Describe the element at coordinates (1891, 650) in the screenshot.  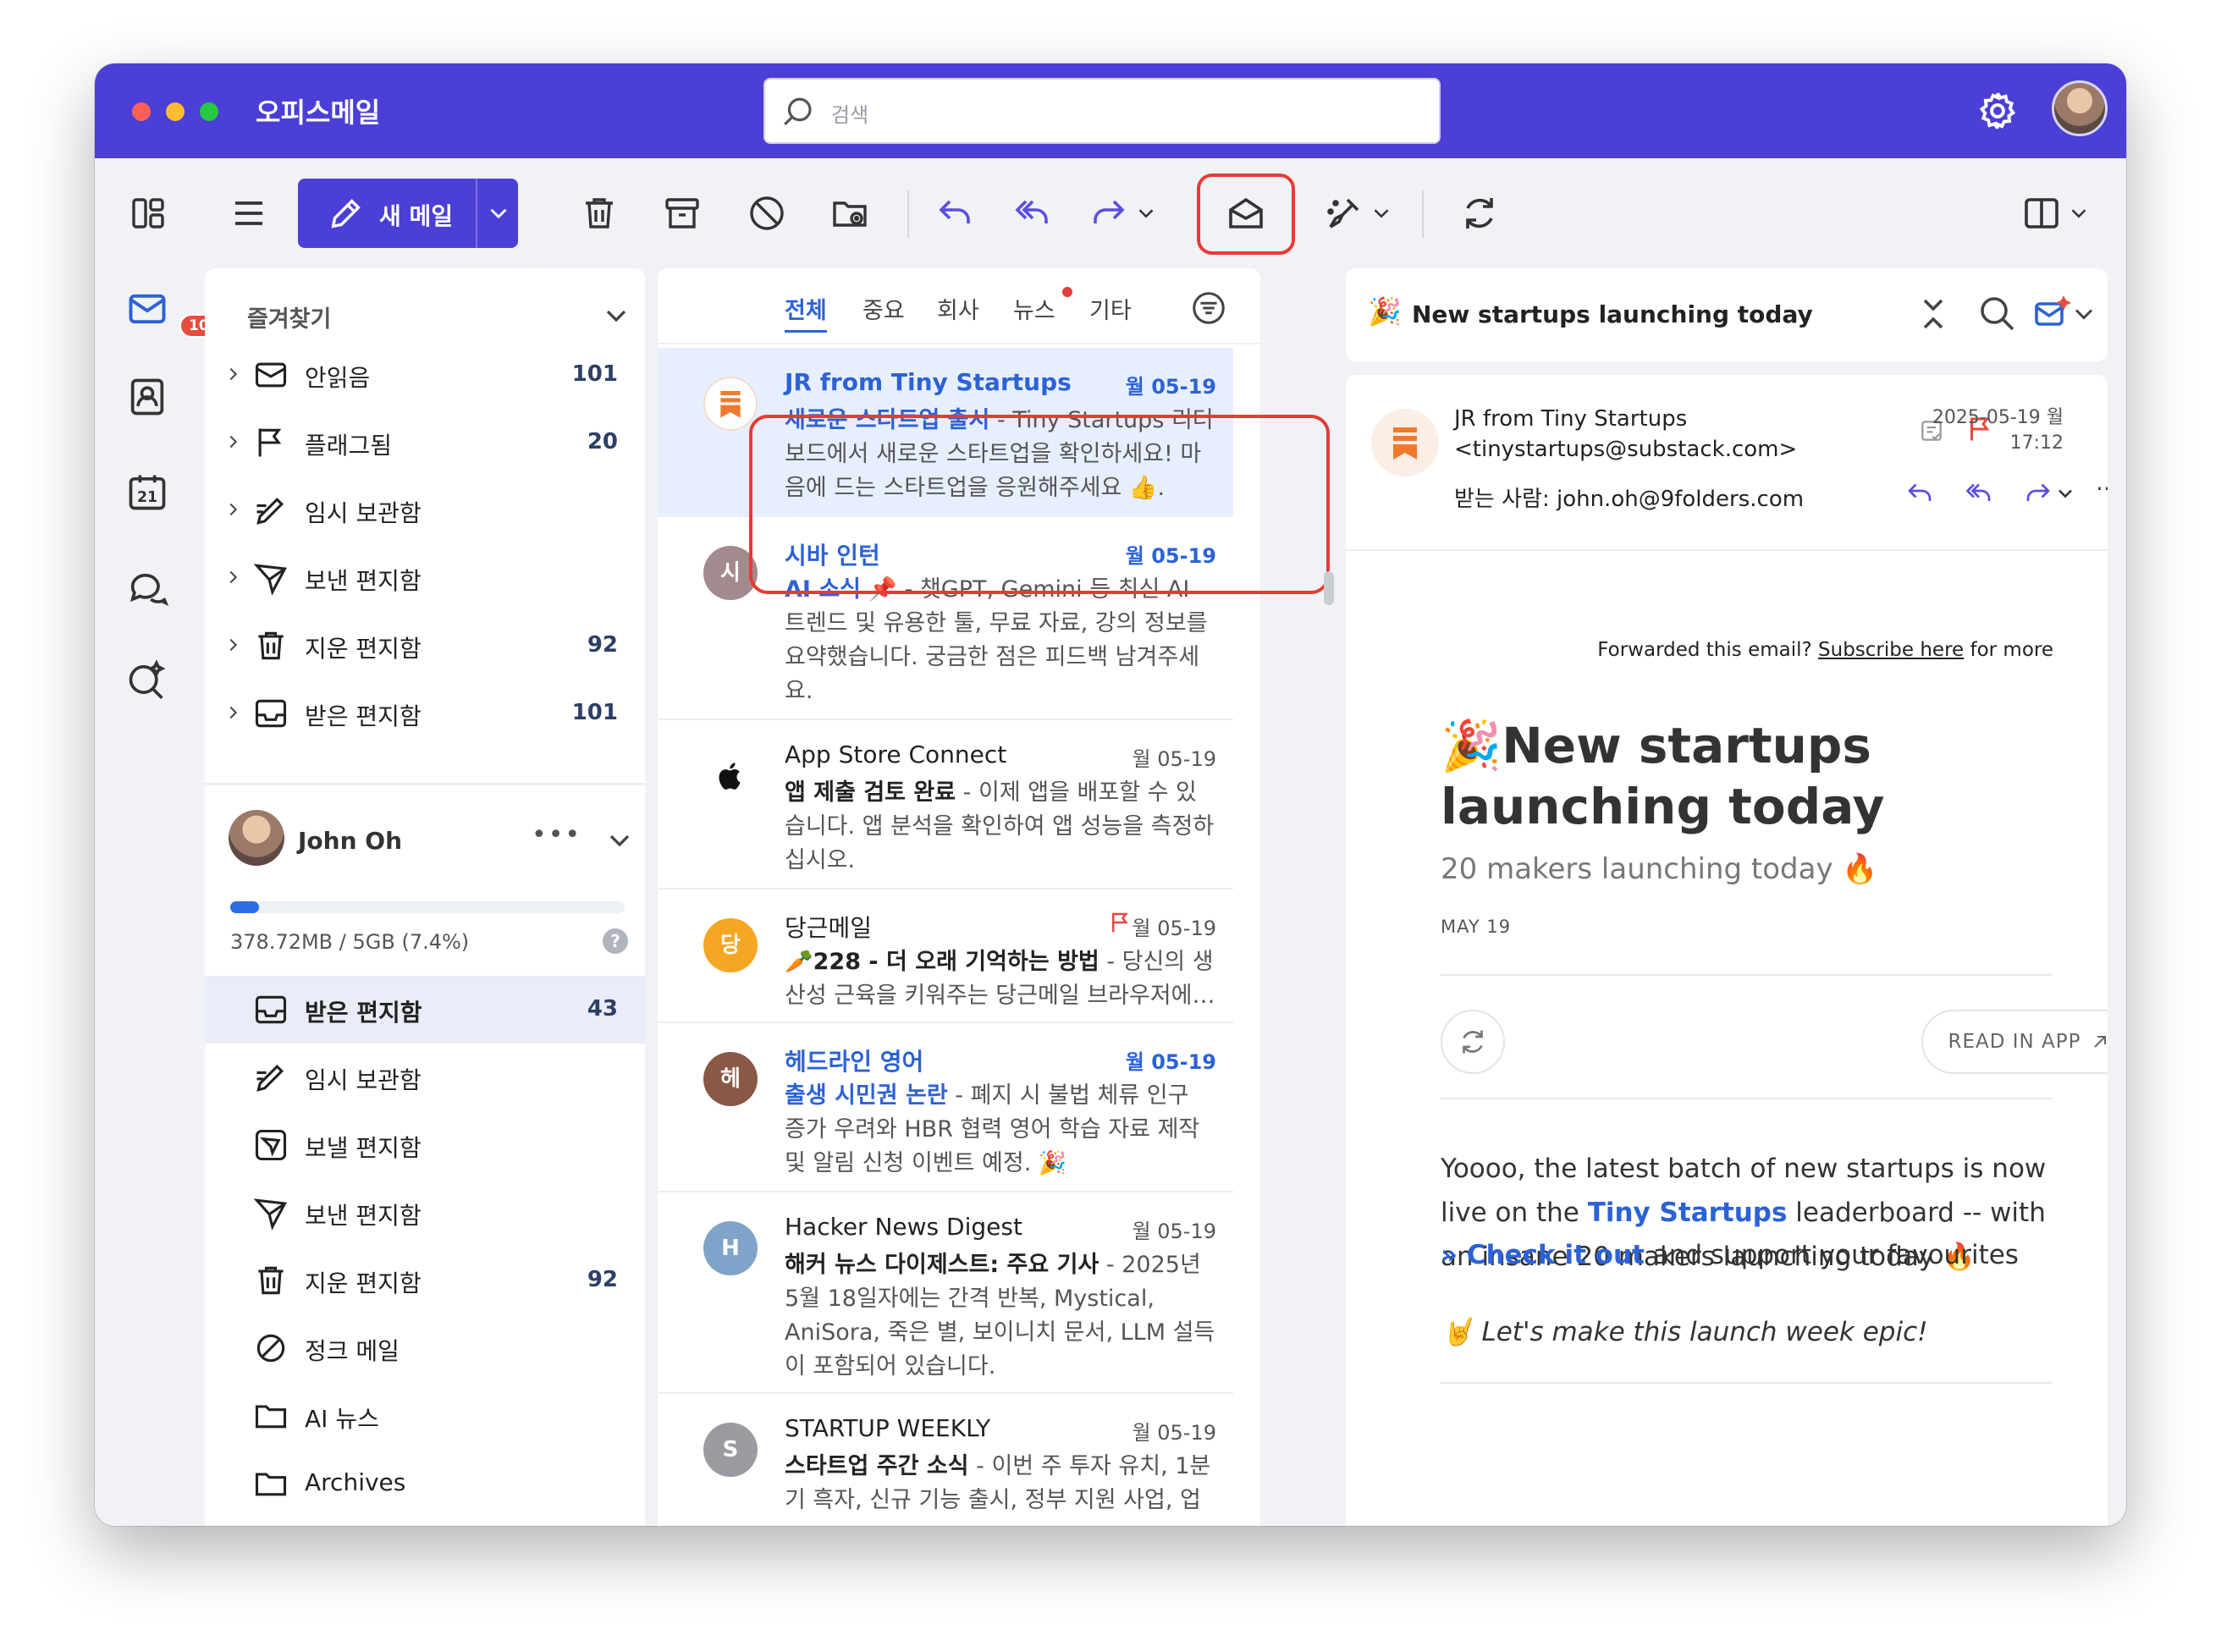
I see `subscribe-link: Subscribe here` at that location.